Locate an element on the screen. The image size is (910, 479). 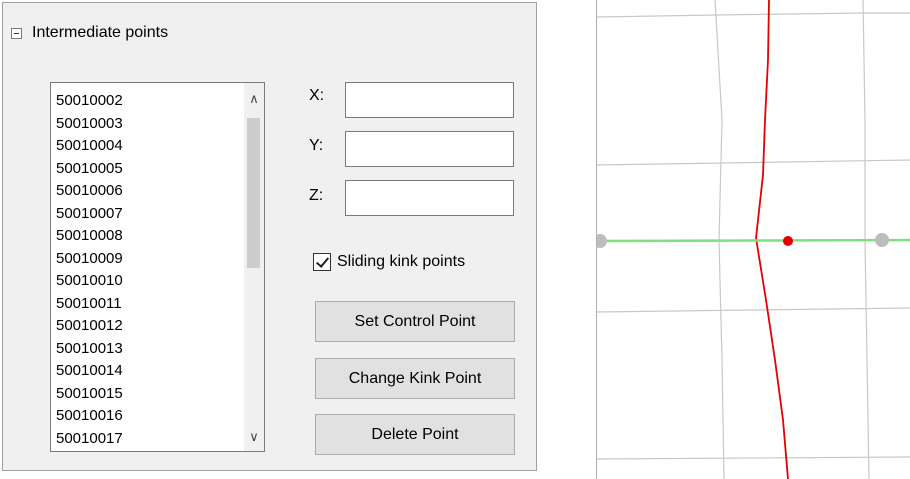
list-scrollbar: ∧ ∨ is located at coordinates (254, 267).